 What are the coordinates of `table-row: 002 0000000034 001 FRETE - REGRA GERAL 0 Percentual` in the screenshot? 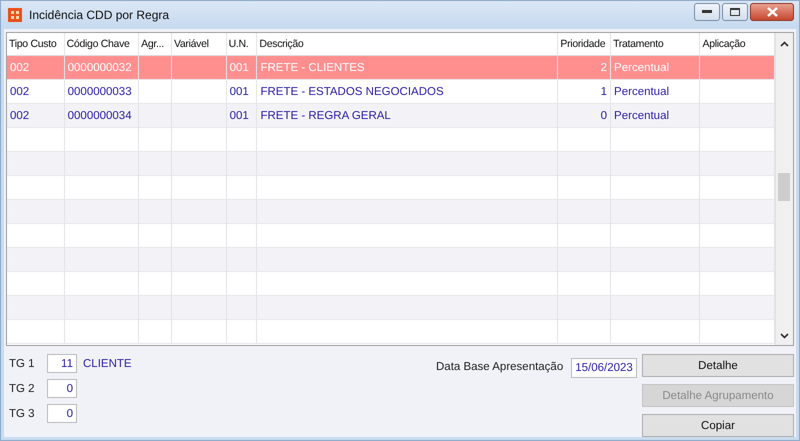 It's located at (391, 116).